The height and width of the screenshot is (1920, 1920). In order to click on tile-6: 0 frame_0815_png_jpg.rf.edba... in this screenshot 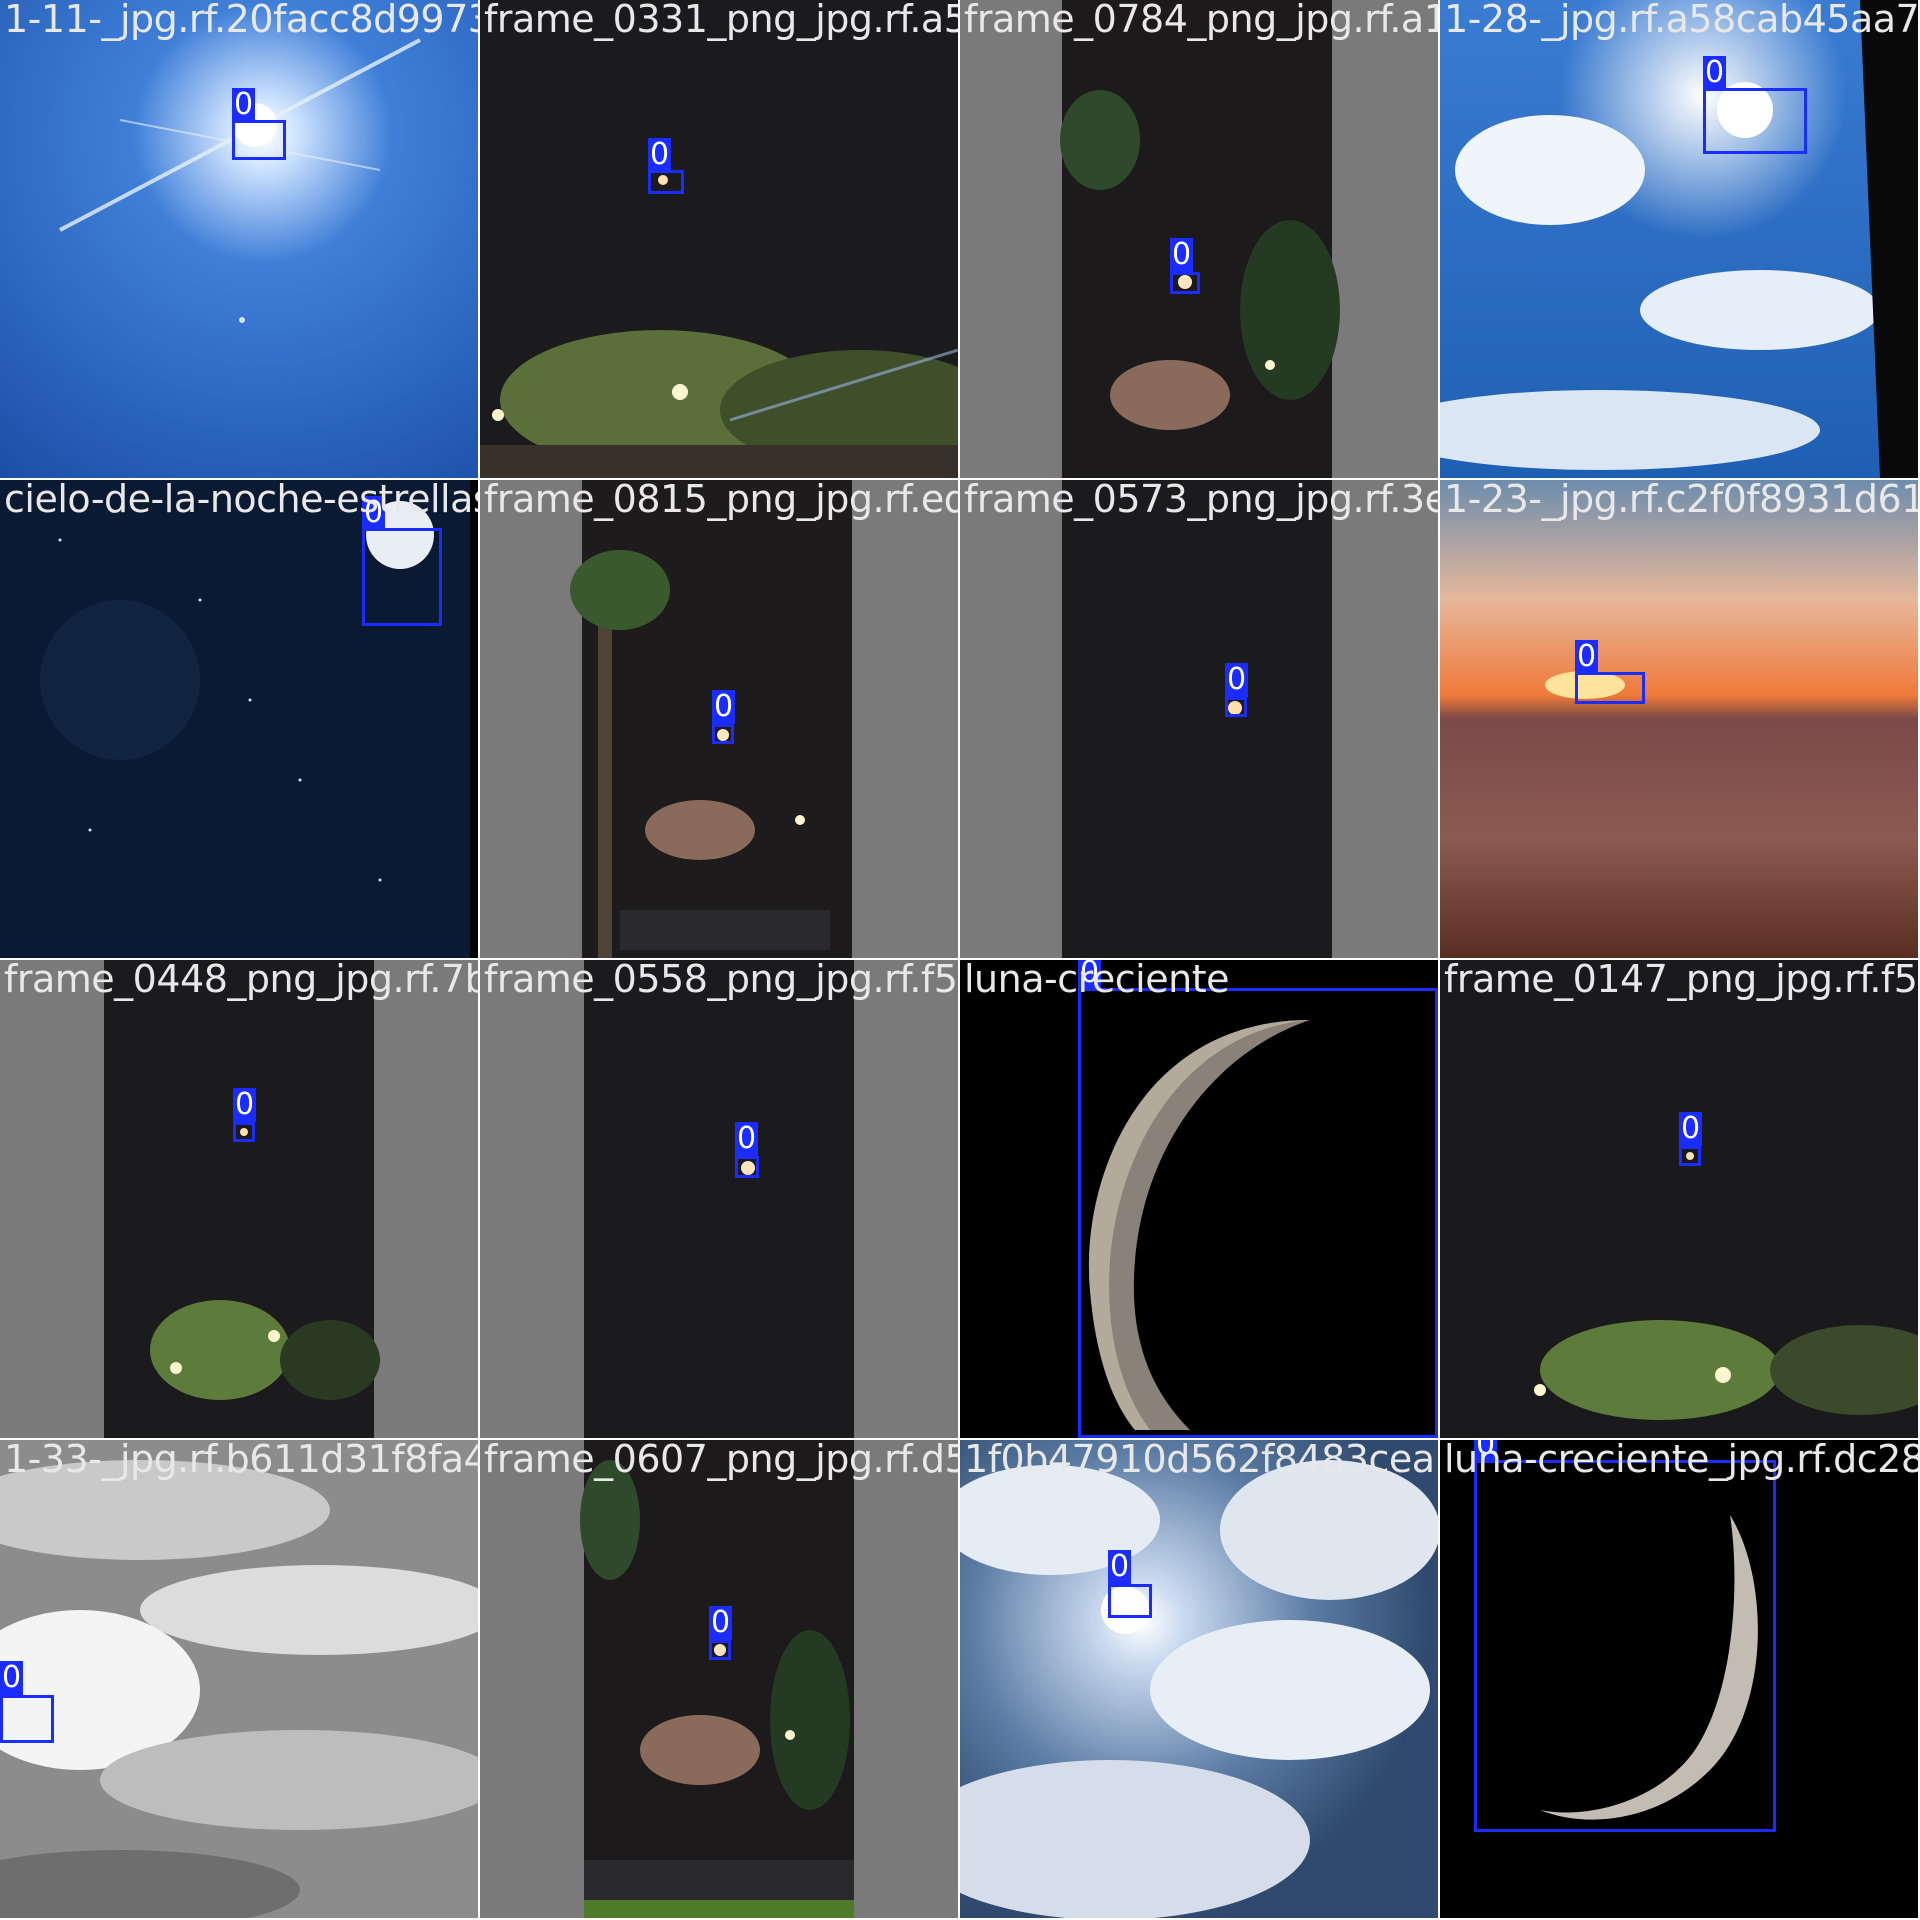, I will do `click(719, 719)`.